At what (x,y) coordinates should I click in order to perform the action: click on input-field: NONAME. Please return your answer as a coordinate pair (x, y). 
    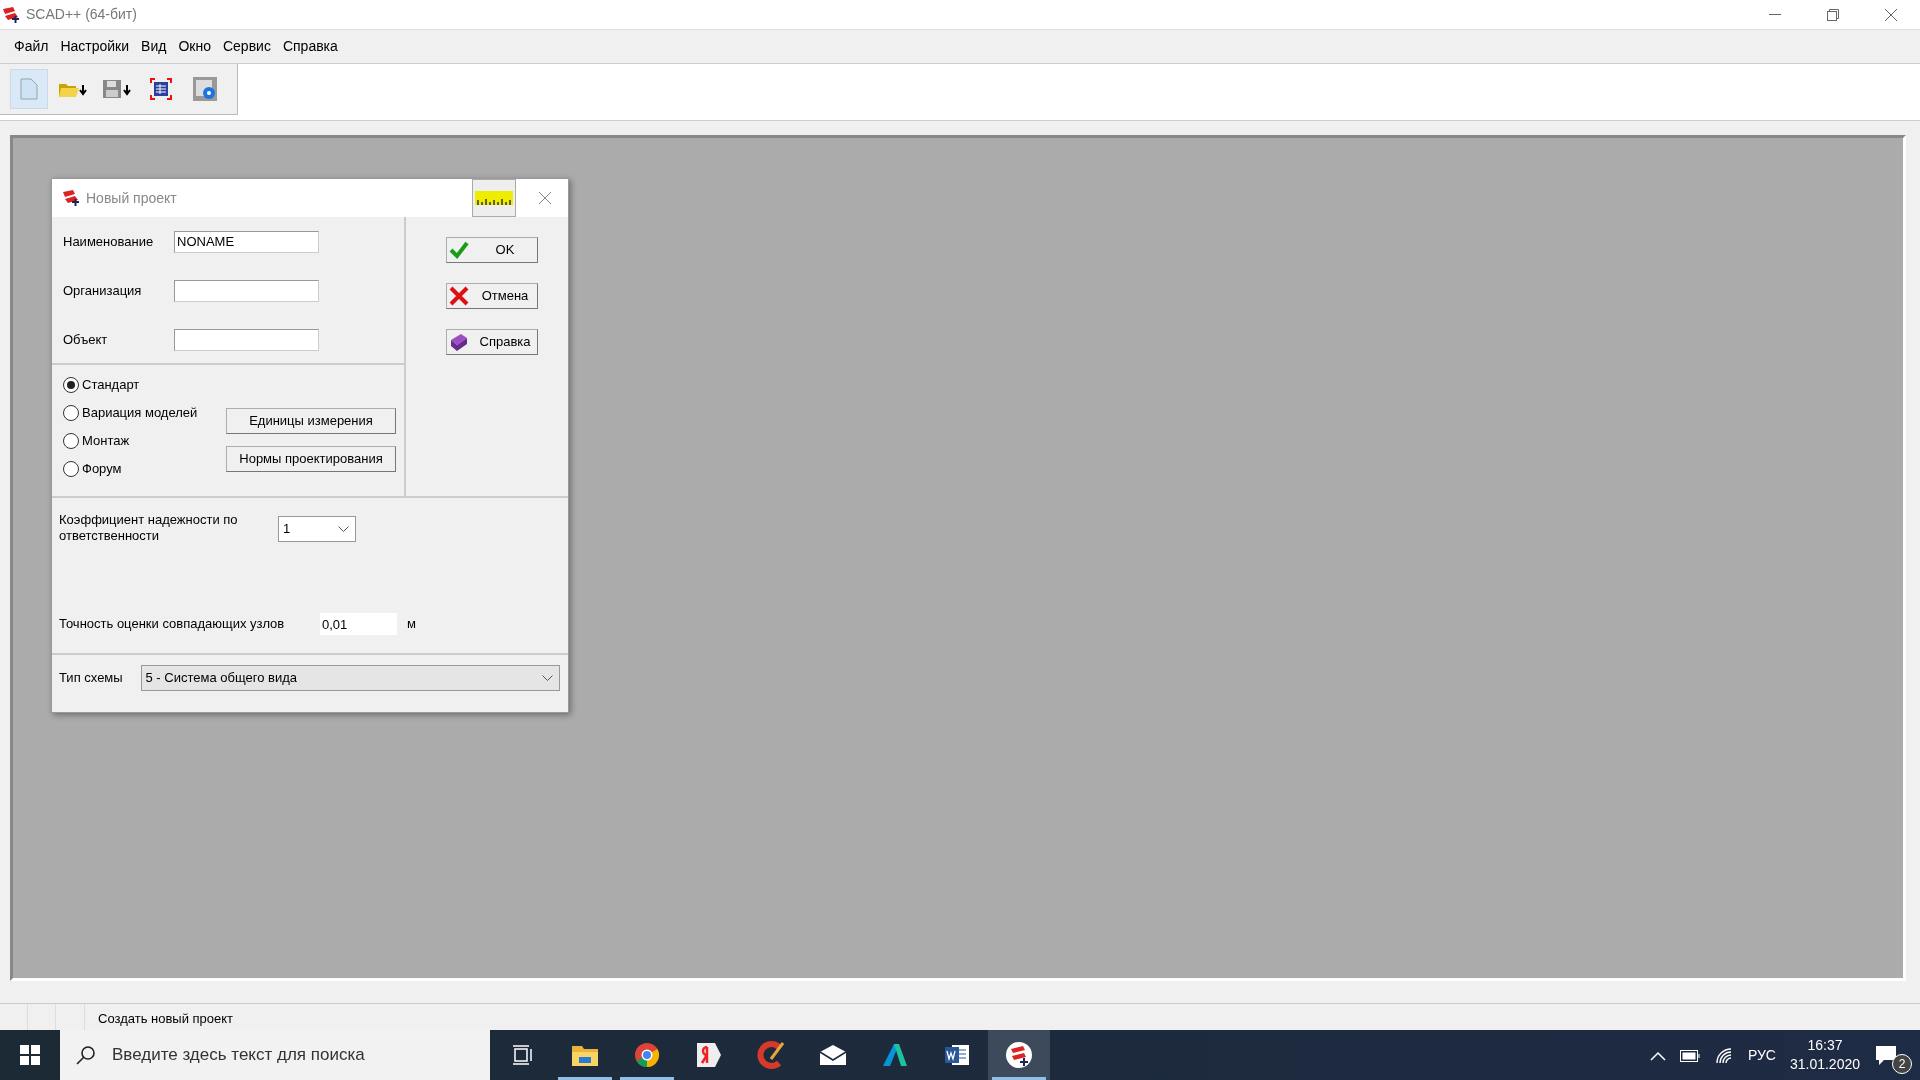
    Looking at the image, I should click on (246, 241).